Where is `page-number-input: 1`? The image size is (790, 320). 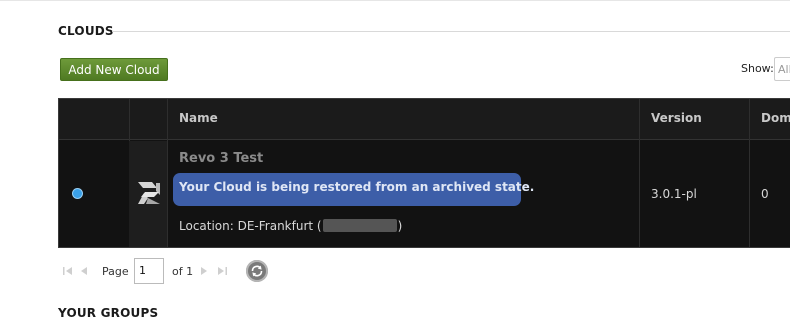
page-number-input: 1 is located at coordinates (149, 271).